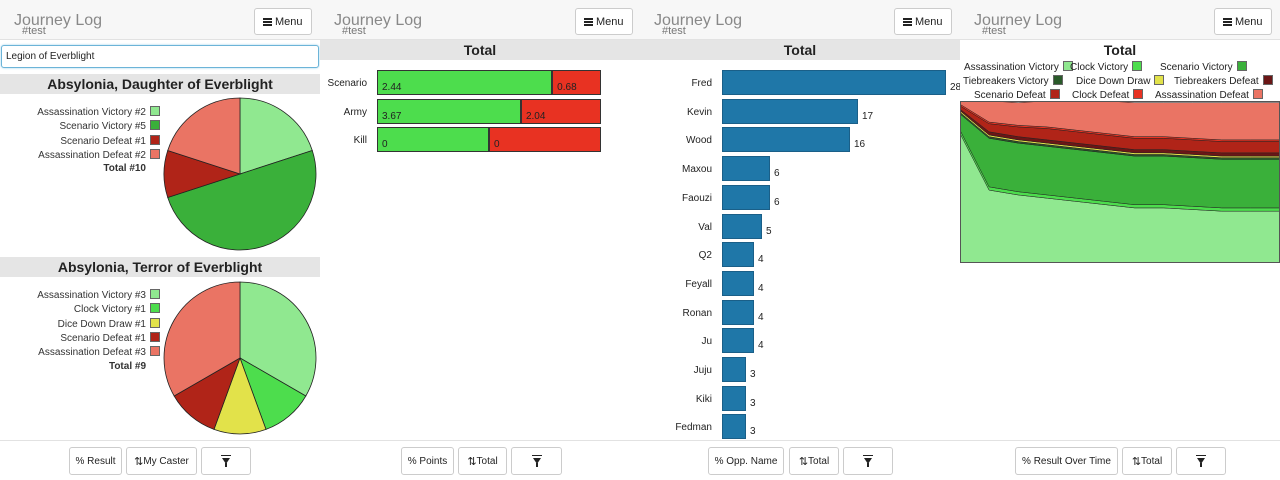  I want to click on button-label: % Result Over Time, so click(1066, 461).